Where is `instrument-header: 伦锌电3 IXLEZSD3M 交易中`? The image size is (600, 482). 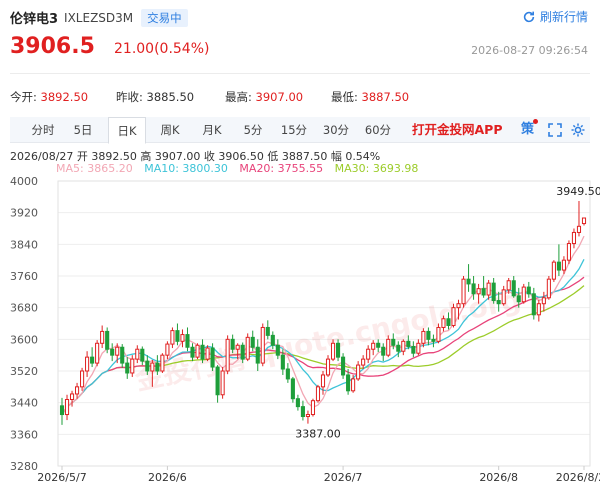 instrument-header: 伦锌电3 IXLEZSD3M 交易中 is located at coordinates (99, 17).